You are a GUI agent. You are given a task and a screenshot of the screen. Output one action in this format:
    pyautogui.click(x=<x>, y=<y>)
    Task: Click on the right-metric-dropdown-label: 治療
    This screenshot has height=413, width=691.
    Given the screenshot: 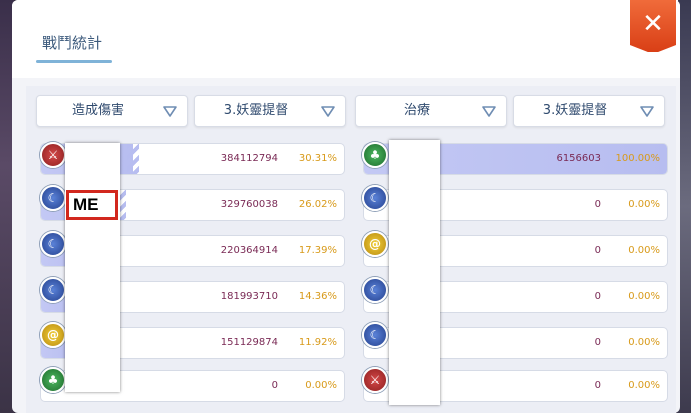 What is the action you would take?
    pyautogui.click(x=416, y=110)
    